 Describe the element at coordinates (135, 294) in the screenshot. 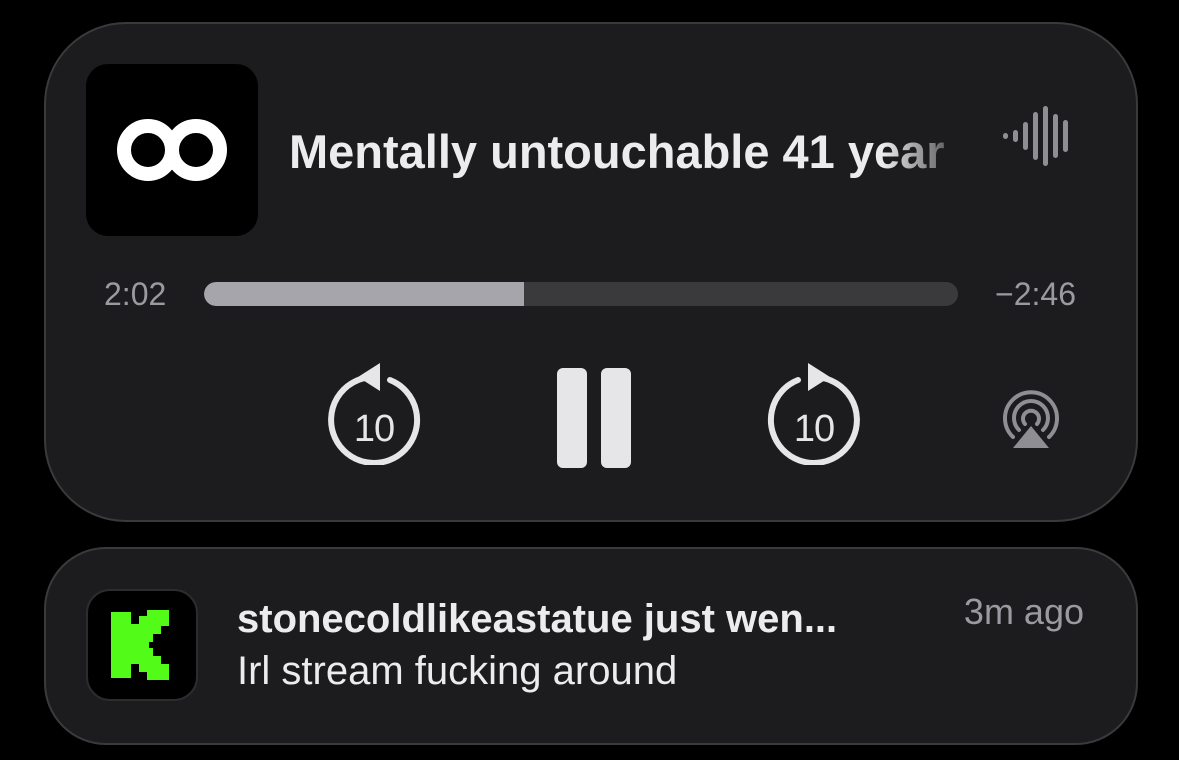

I see `elapsed-time: 2:02` at that location.